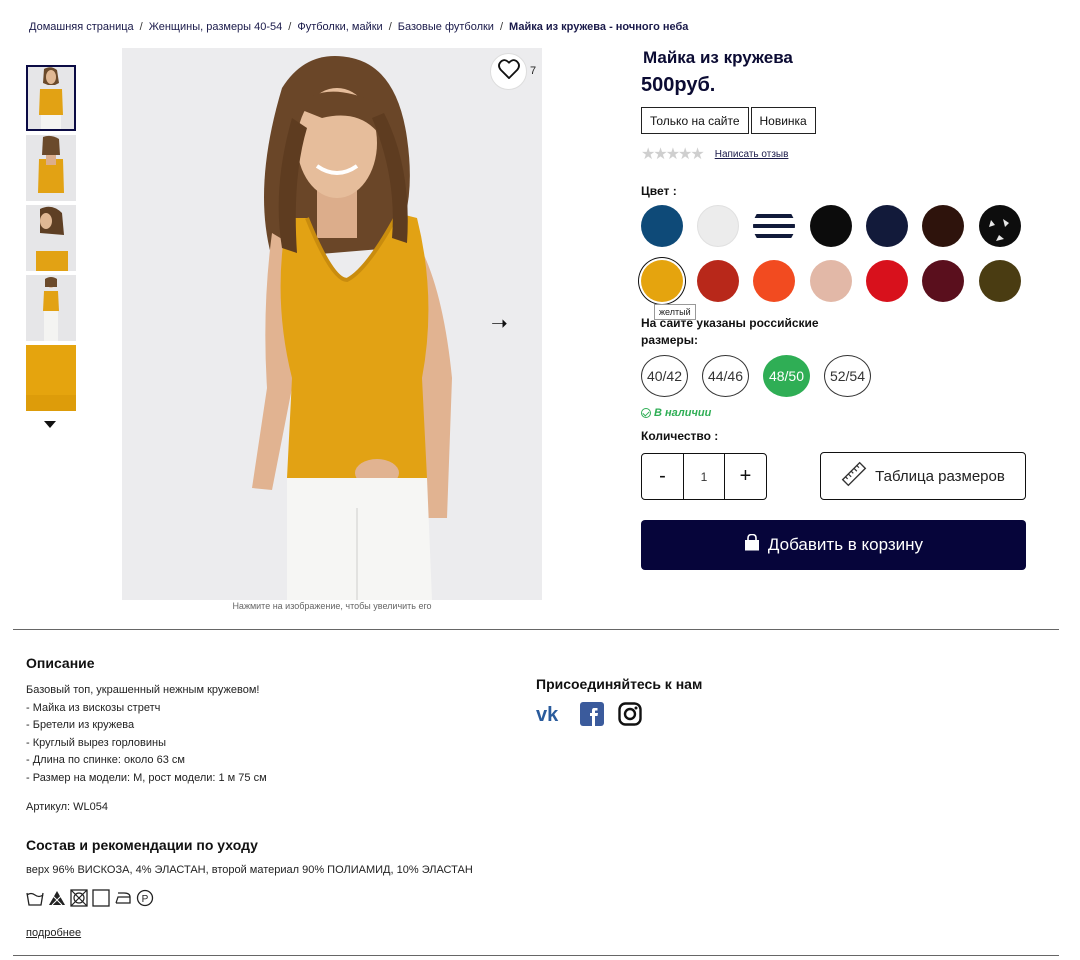 The image size is (1080, 960). What do you see at coordinates (783, 120) in the screenshot?
I see `badge-new: Новинка` at bounding box center [783, 120].